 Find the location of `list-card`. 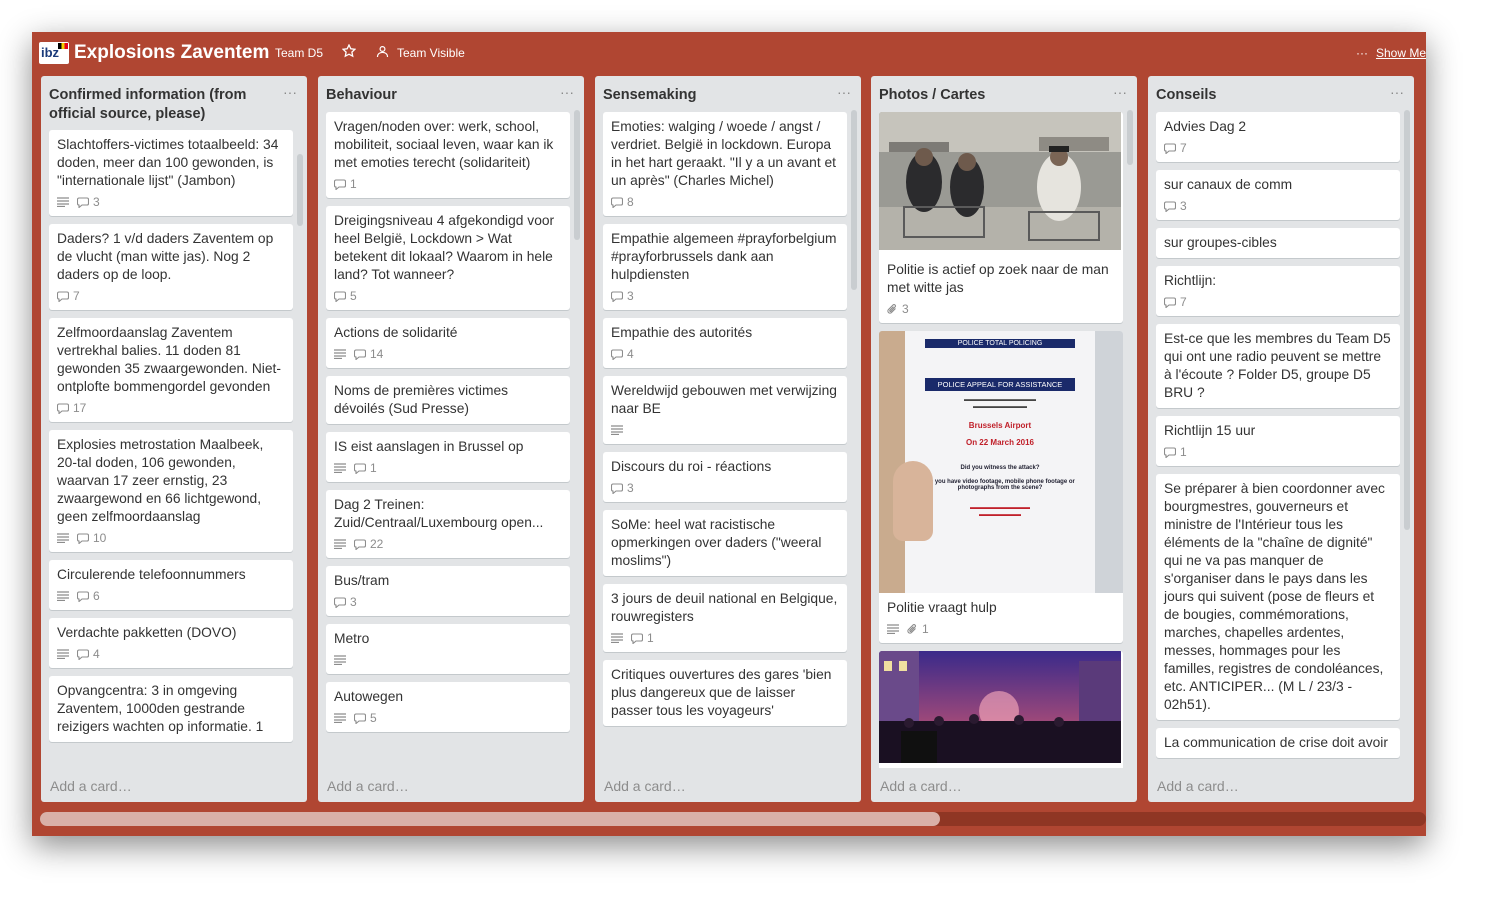

list-card is located at coordinates (1001, 709).